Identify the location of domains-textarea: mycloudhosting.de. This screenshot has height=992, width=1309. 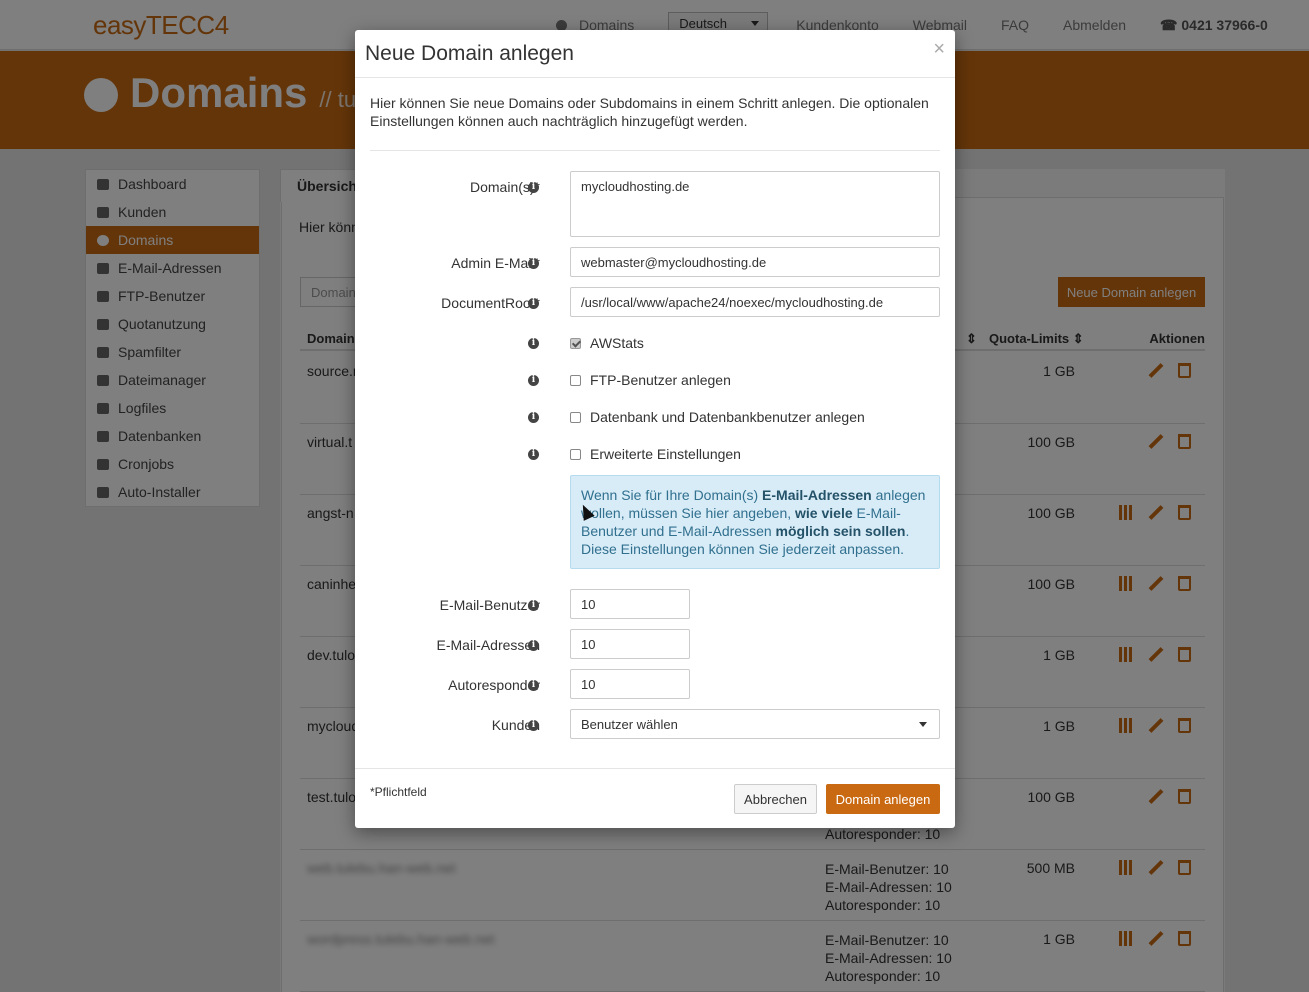
(755, 204).